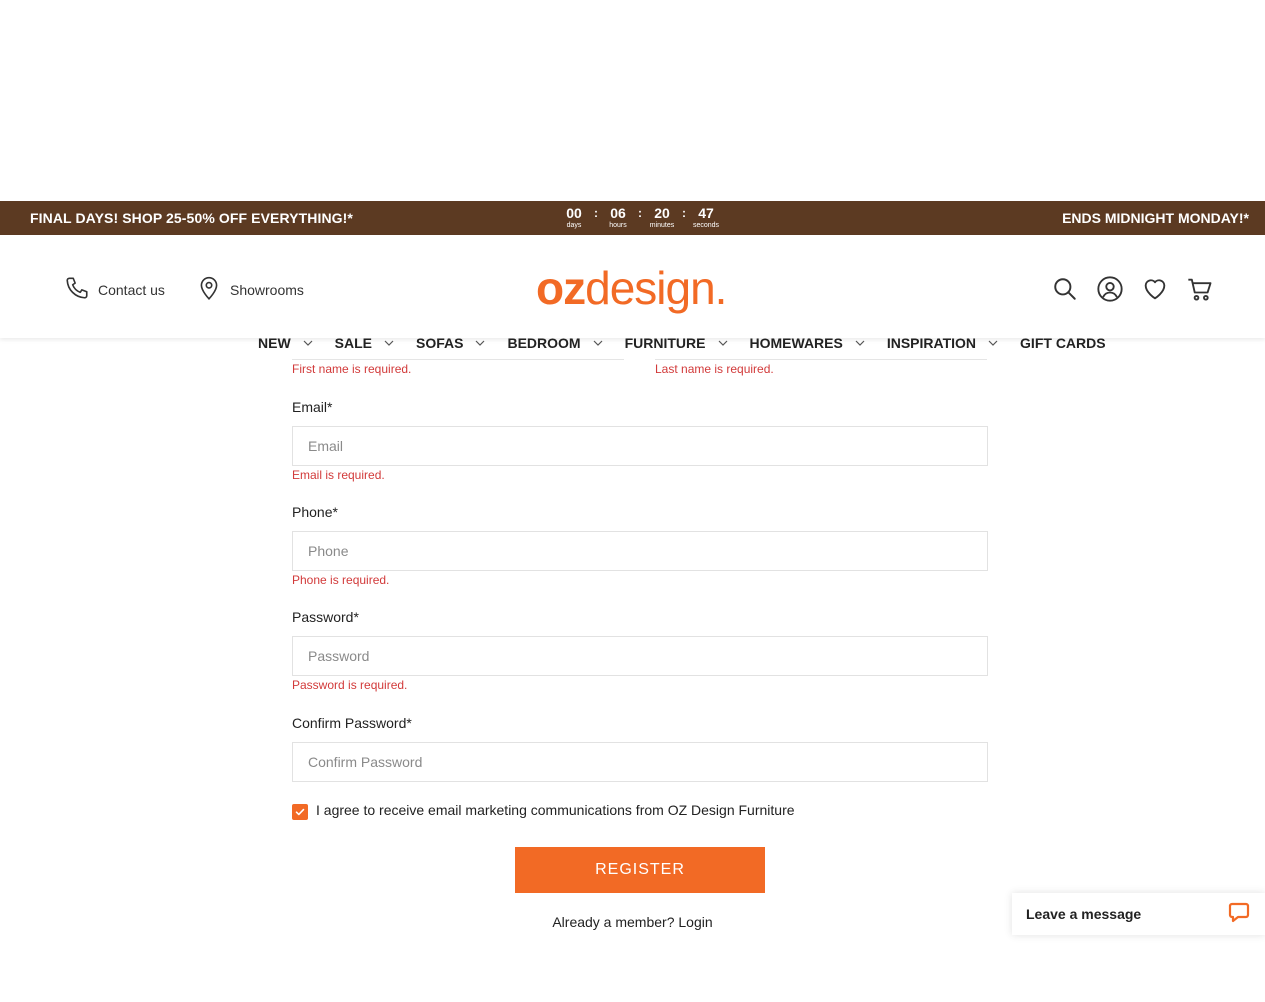 The height and width of the screenshot is (1002, 1265). Describe the element at coordinates (662, 213) in the screenshot. I see `countdown-minutes-value: 20` at that location.